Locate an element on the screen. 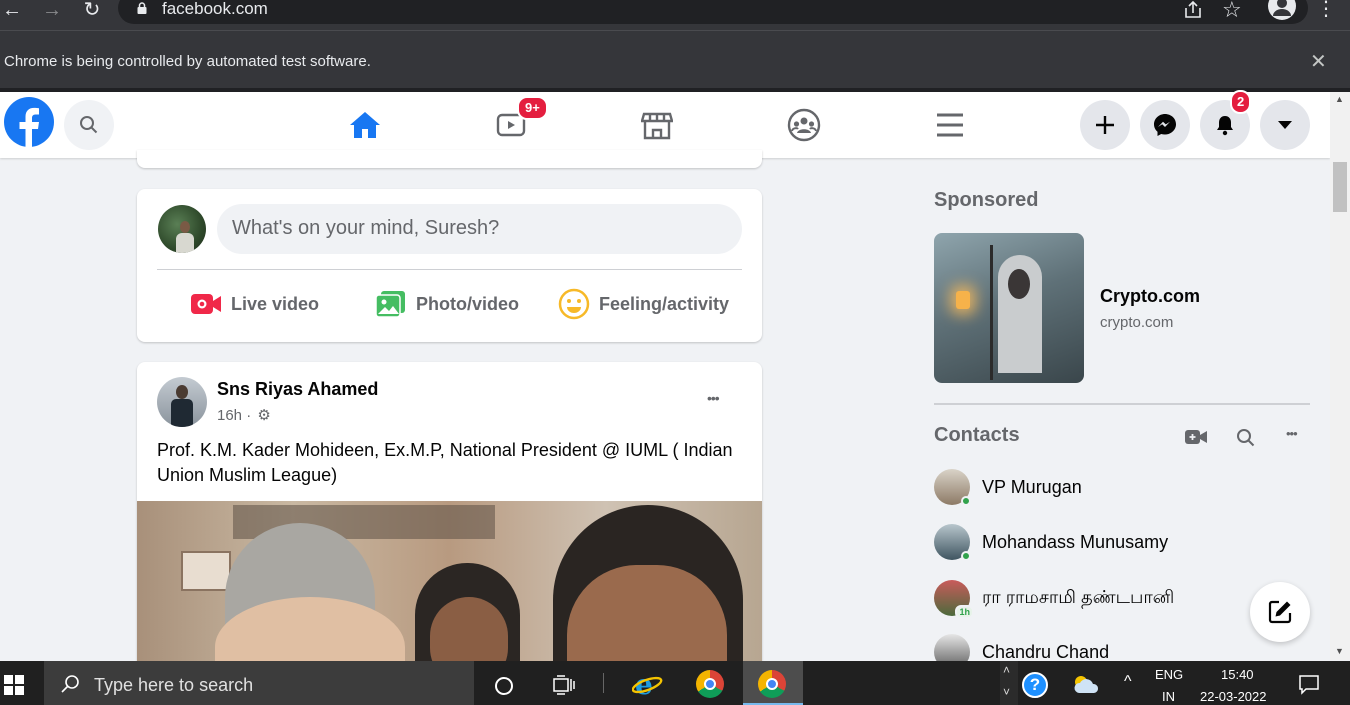 Image resolution: width=1350 pixels, height=705 pixels. live-video-label: Live video is located at coordinates (275, 303).